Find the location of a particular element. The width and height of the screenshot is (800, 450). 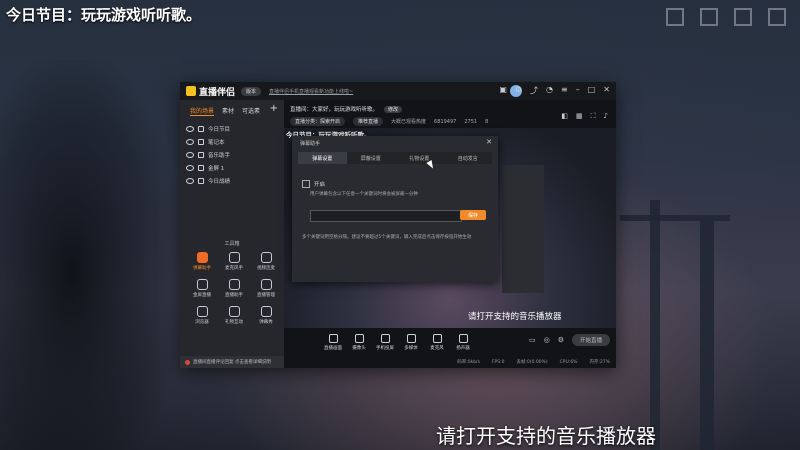

tool-gift-interact: 礼物互动 is located at coordinates (234, 315).